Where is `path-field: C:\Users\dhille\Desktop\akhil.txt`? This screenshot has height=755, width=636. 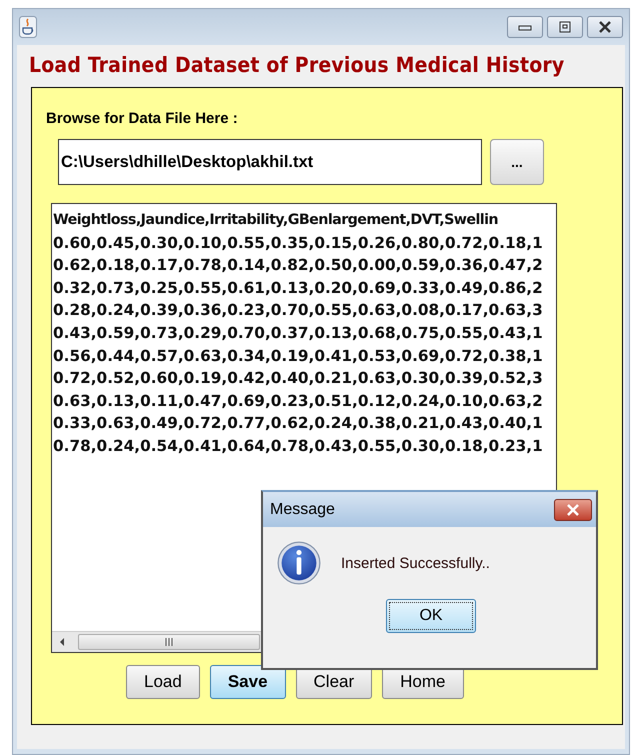 path-field: C:\Users\dhille\Desktop\akhil.txt is located at coordinates (270, 162).